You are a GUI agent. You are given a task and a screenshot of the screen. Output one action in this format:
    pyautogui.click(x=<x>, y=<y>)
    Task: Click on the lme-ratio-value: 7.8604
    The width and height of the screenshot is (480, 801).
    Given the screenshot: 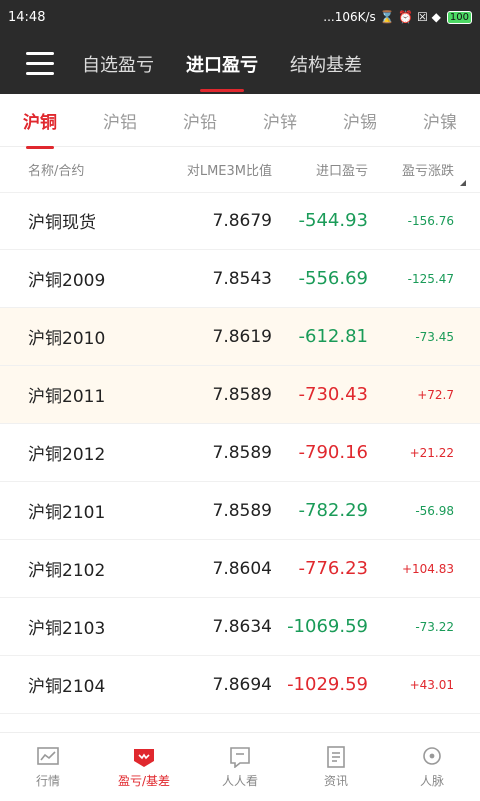 What is the action you would take?
    pyautogui.click(x=242, y=568)
    